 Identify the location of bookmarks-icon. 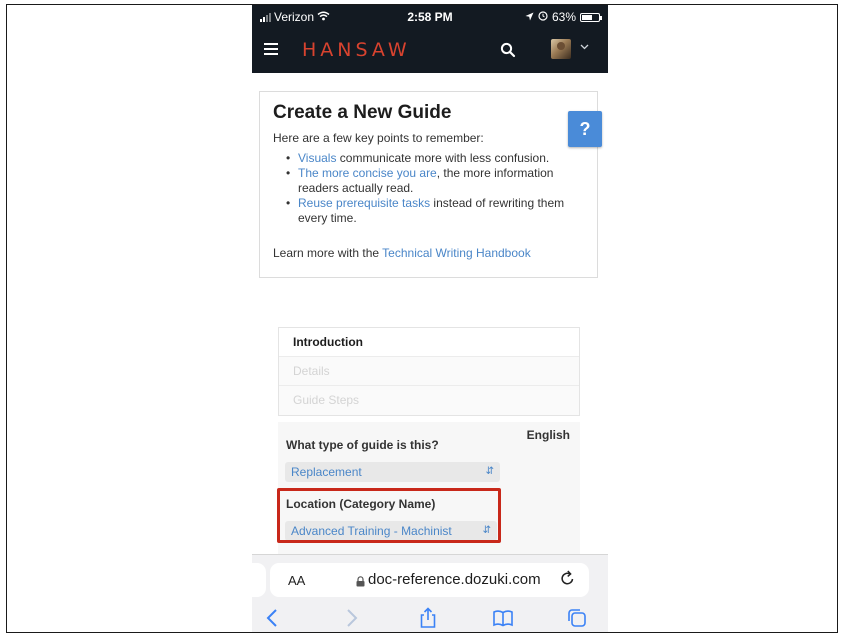
(503, 618).